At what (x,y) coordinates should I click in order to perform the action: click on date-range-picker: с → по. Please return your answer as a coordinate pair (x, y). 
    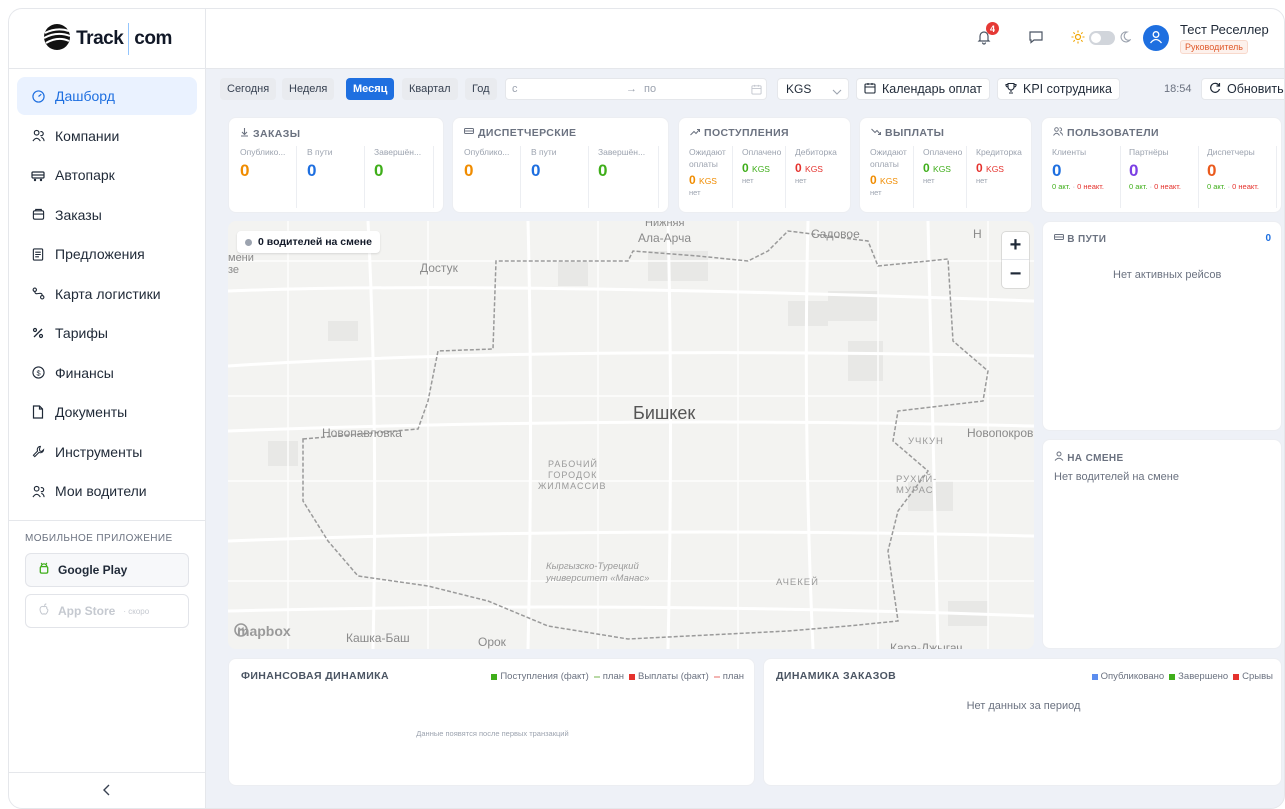
    Looking at the image, I should click on (636, 89).